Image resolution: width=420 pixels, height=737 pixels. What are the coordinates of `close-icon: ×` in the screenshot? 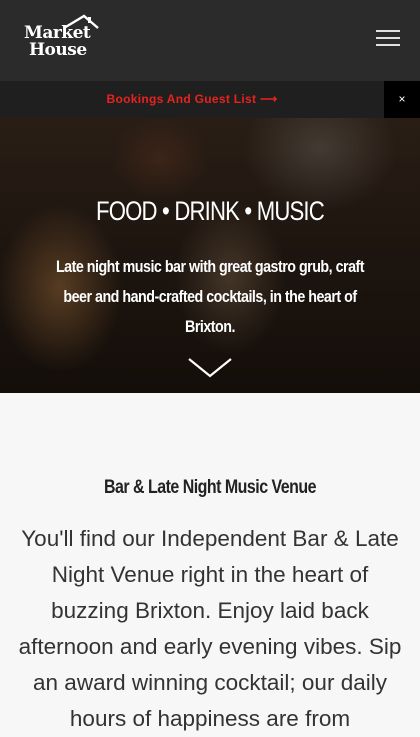 It's located at (402, 99).